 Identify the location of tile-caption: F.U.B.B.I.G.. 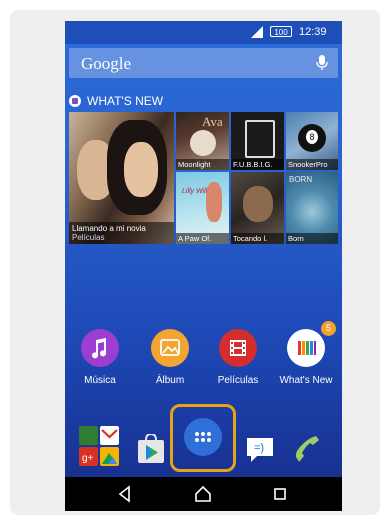
(257, 164).